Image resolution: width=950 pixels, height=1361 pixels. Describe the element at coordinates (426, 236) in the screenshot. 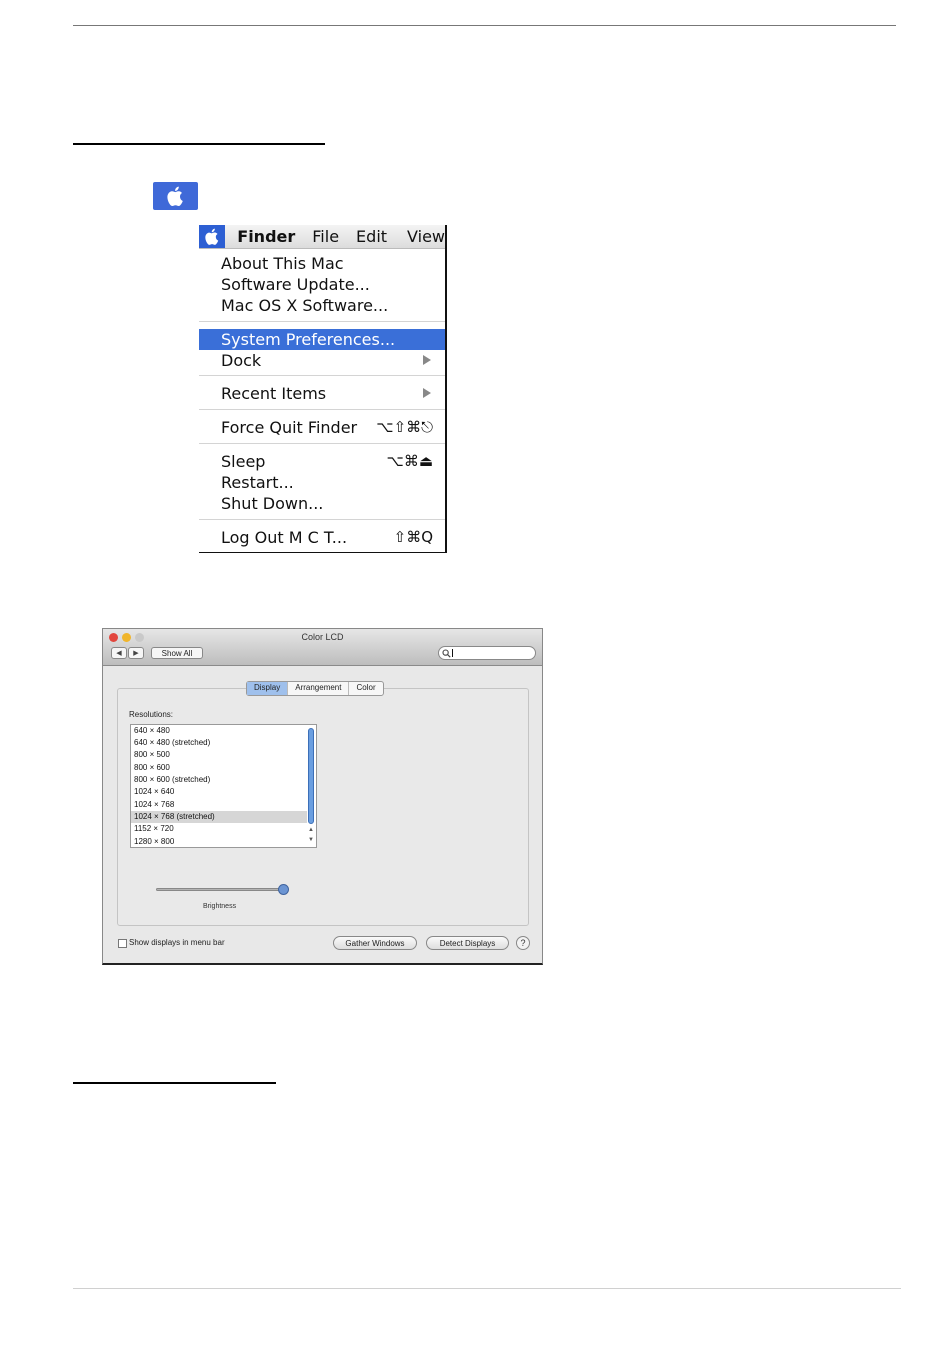

I see `menu-bar-view: View` at that location.